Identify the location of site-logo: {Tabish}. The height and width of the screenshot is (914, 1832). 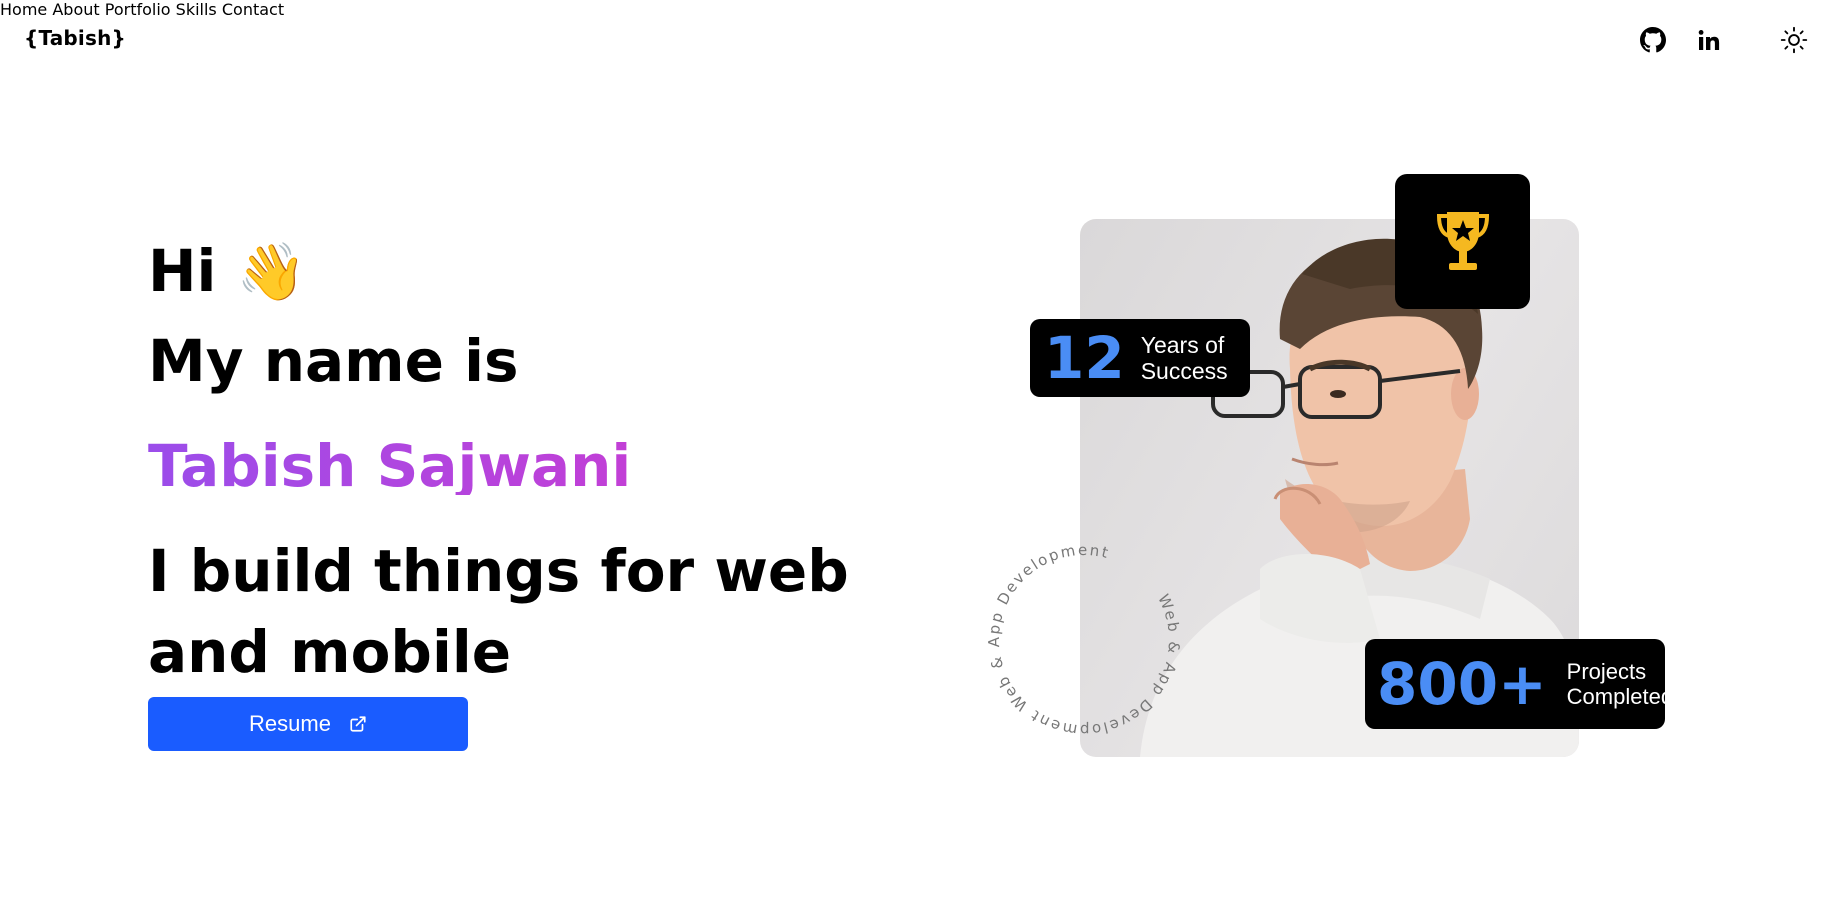
(75, 38).